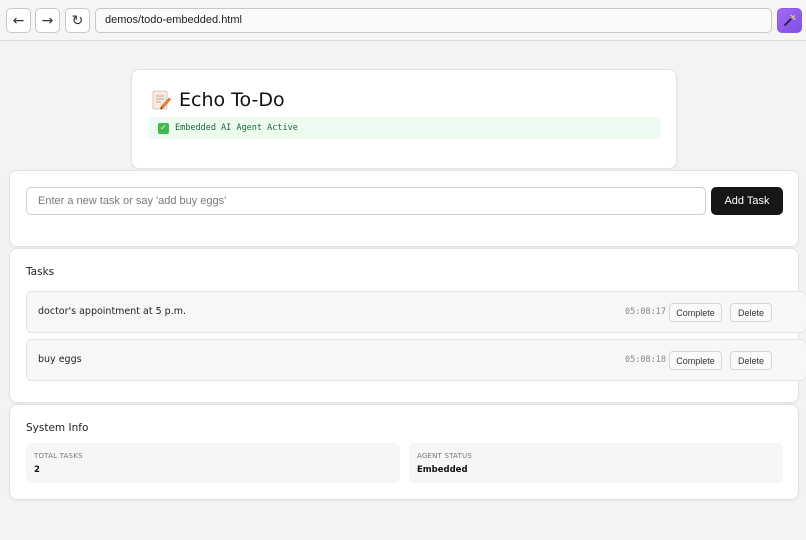 The height and width of the screenshot is (540, 806). What do you see at coordinates (596, 463) in the screenshot?
I see `agent-status-stat: Agent Status Embedded` at bounding box center [596, 463].